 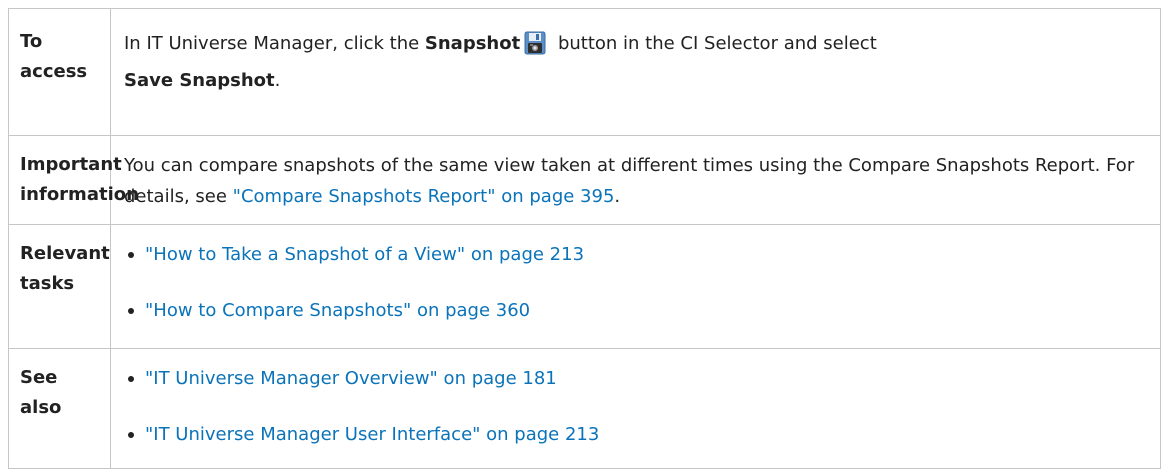 I want to click on link-compare-snapshots-report: "Compare Snapshots Report" on page 395, so click(x=424, y=196).